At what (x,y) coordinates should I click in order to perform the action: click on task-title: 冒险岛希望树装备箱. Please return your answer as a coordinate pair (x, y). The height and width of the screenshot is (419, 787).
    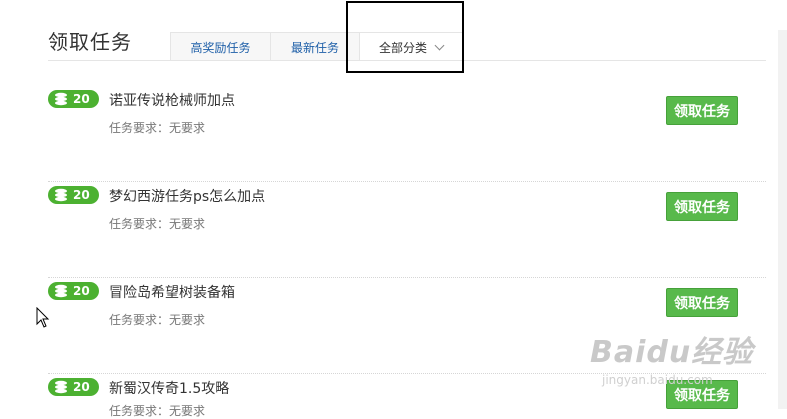
    Looking at the image, I should click on (172, 292).